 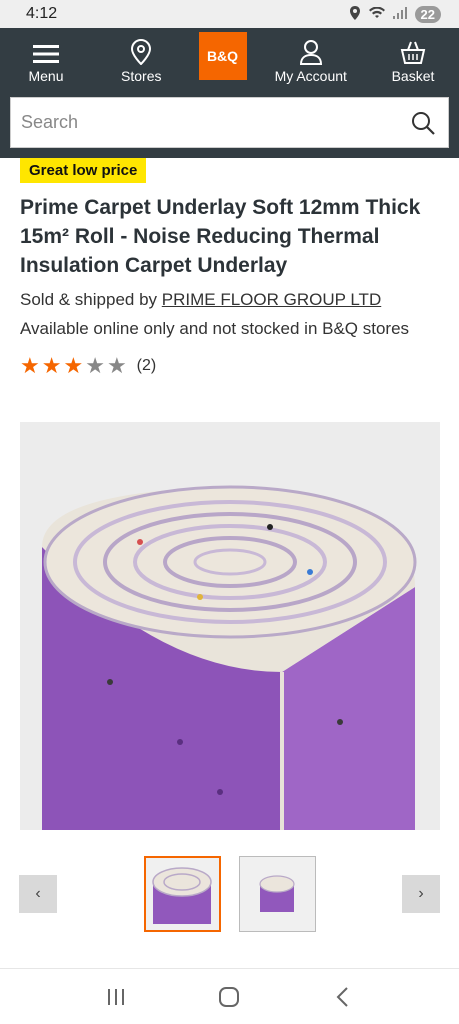 What do you see at coordinates (421, 894) in the screenshot?
I see `next-image-button: ›` at bounding box center [421, 894].